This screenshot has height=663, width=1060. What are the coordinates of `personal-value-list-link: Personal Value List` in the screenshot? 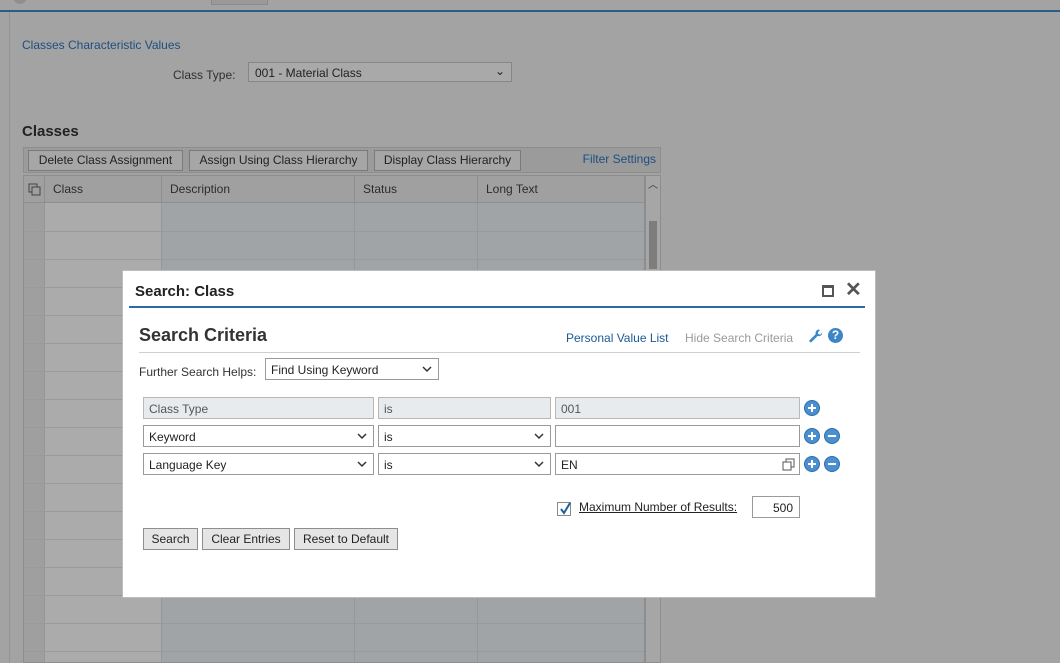 It's located at (617, 338).